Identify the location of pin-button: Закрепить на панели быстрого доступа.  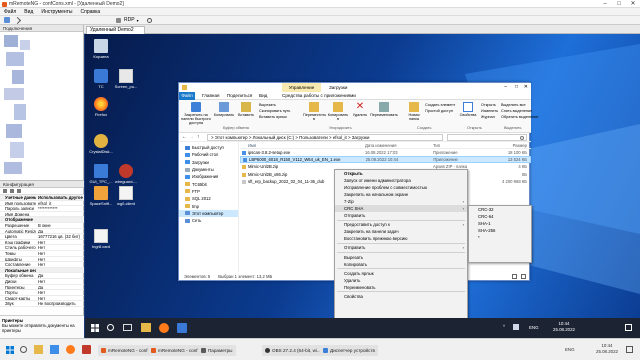
(196, 114).